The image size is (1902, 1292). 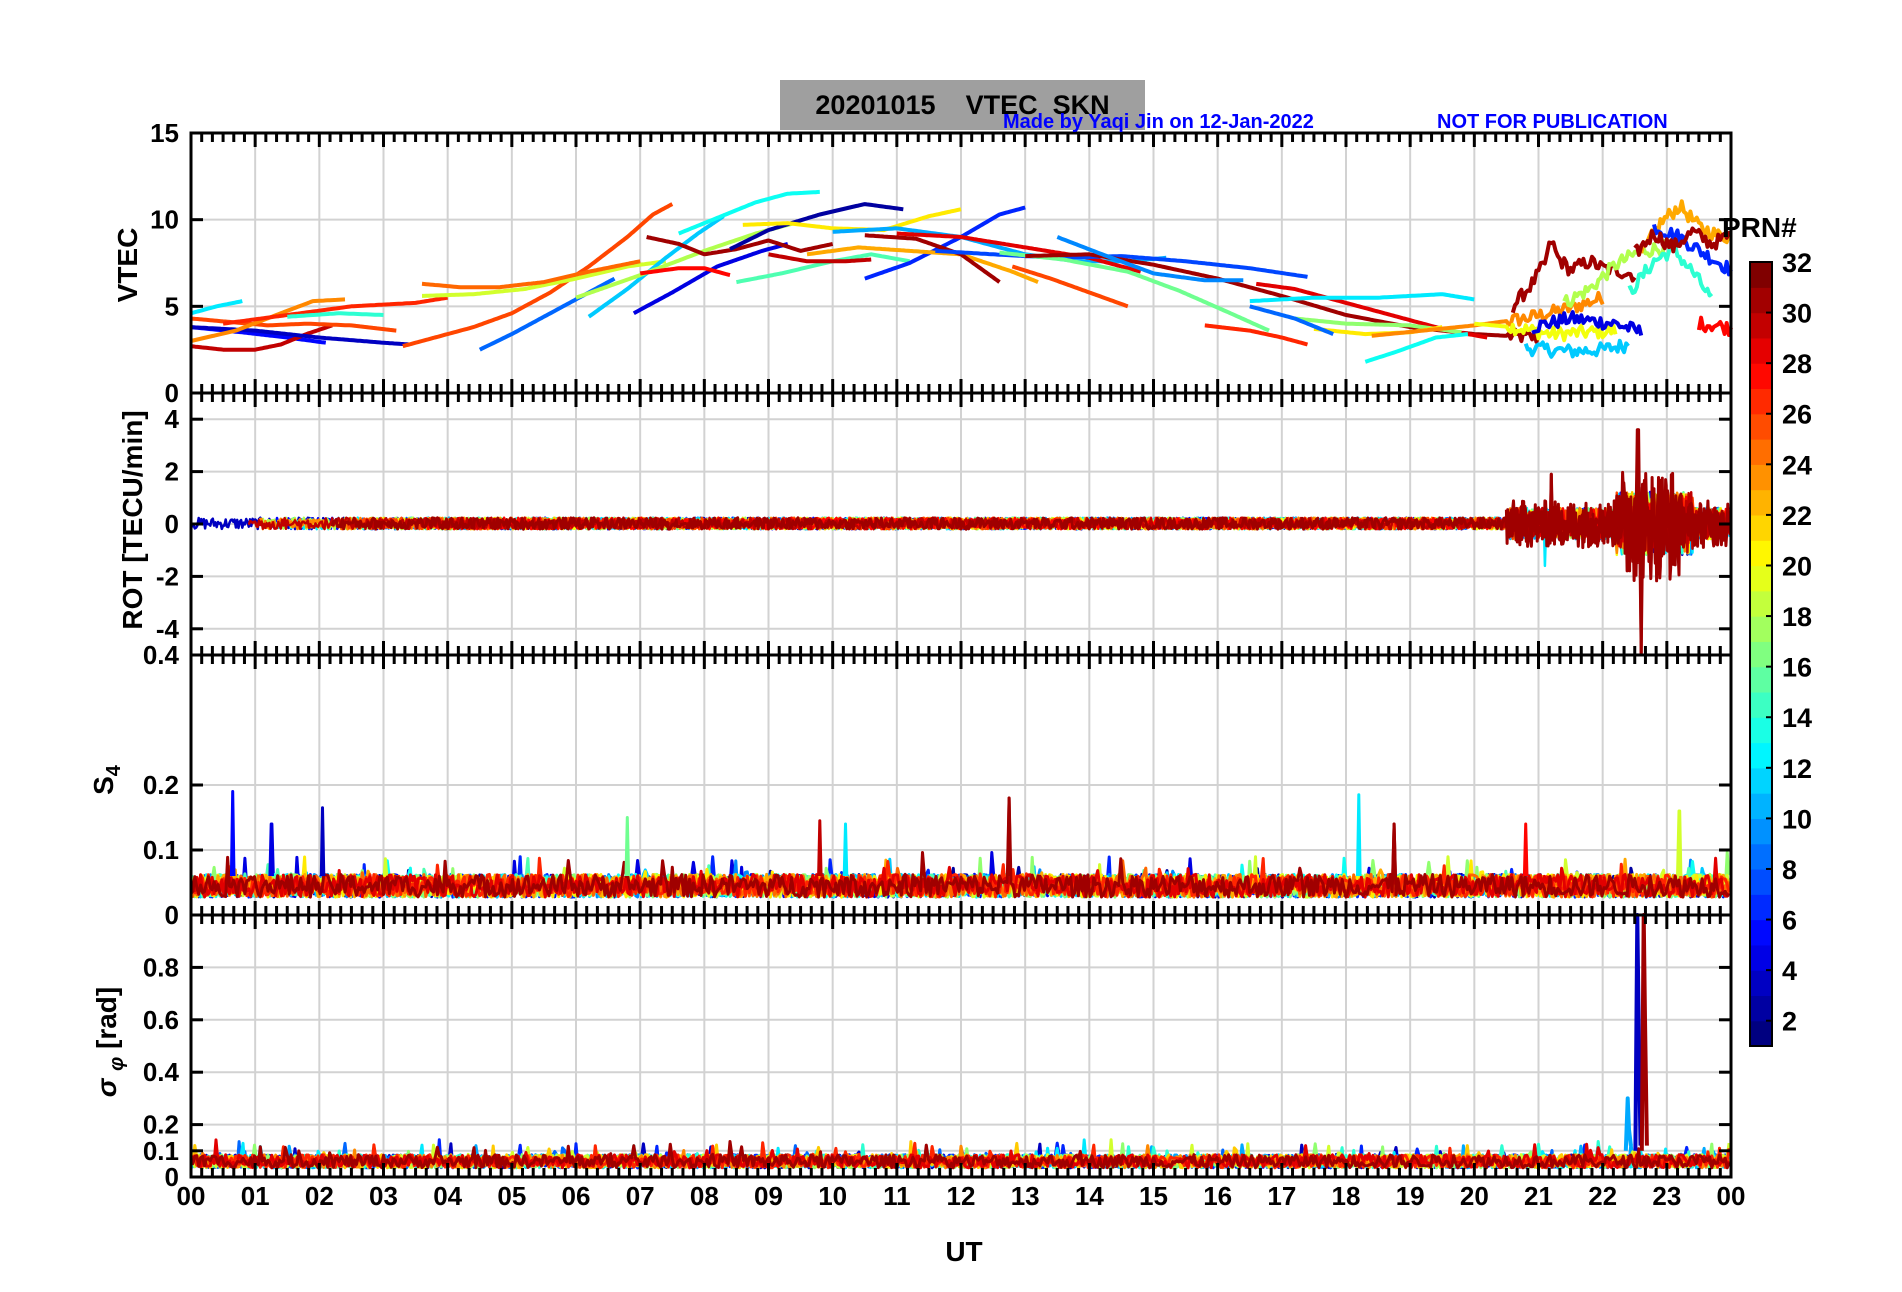 I want to click on colorbar-tick-label: 26, so click(x=1797, y=415).